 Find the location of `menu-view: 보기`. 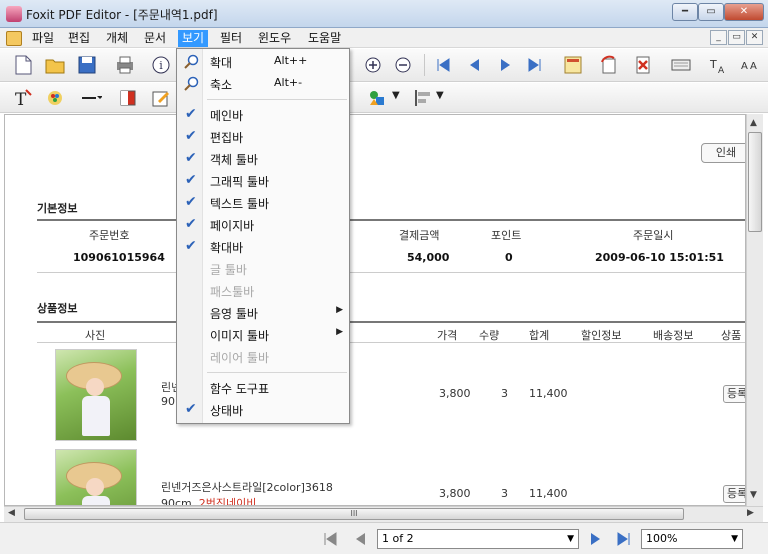

menu-view: 보기 is located at coordinates (193, 38).